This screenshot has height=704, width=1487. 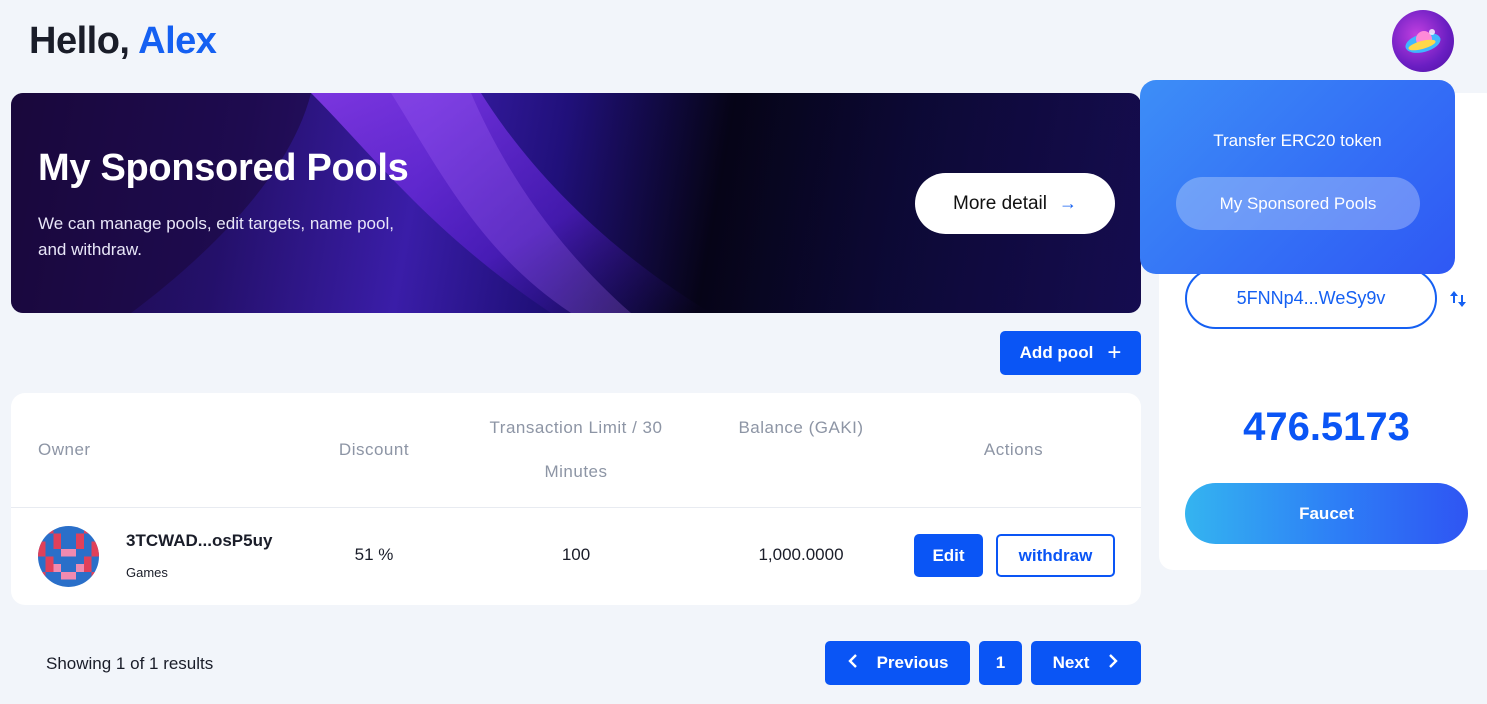 What do you see at coordinates (1000, 663) in the screenshot?
I see `page-number-button: 1` at bounding box center [1000, 663].